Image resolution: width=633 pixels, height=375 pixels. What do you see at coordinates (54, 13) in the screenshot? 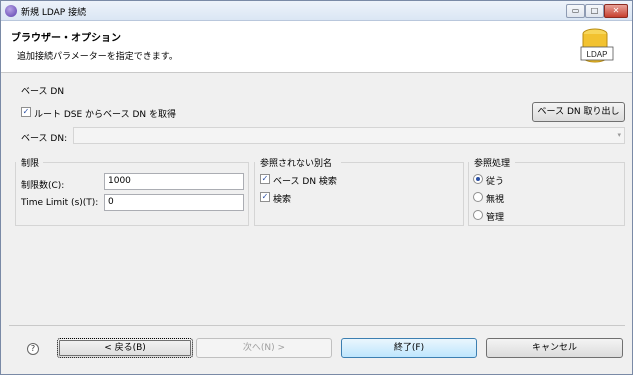
I see `window-title: 新規 LDAP 接続` at bounding box center [54, 13].